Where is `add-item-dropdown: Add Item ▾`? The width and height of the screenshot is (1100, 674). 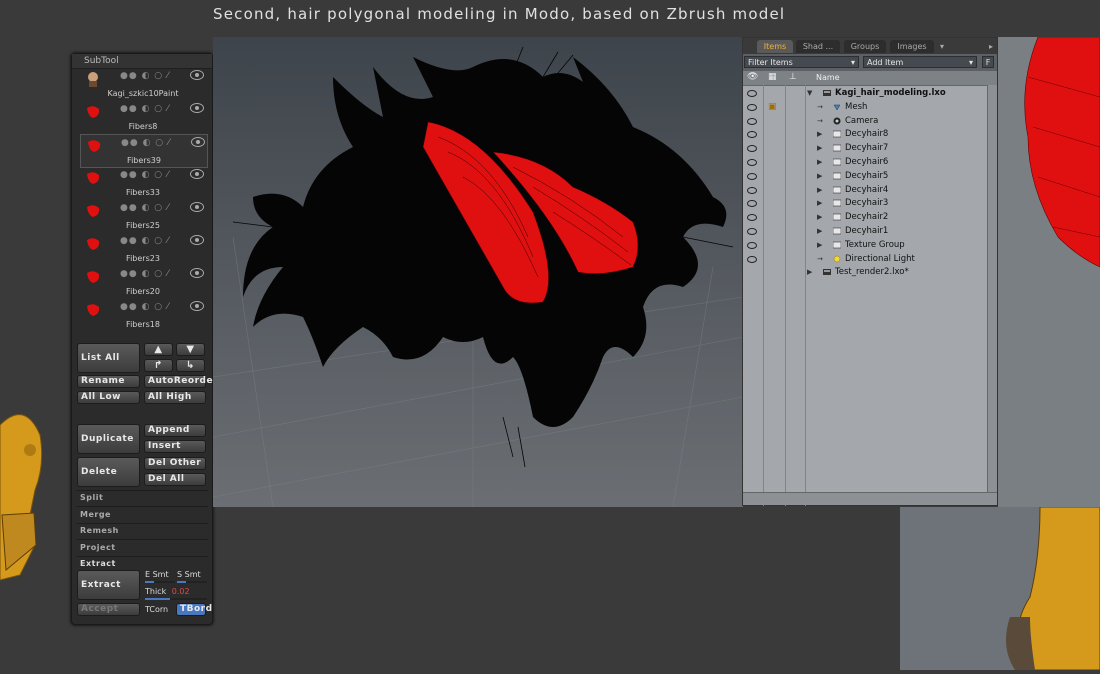
add-item-dropdown: Add Item ▾ is located at coordinates (920, 62).